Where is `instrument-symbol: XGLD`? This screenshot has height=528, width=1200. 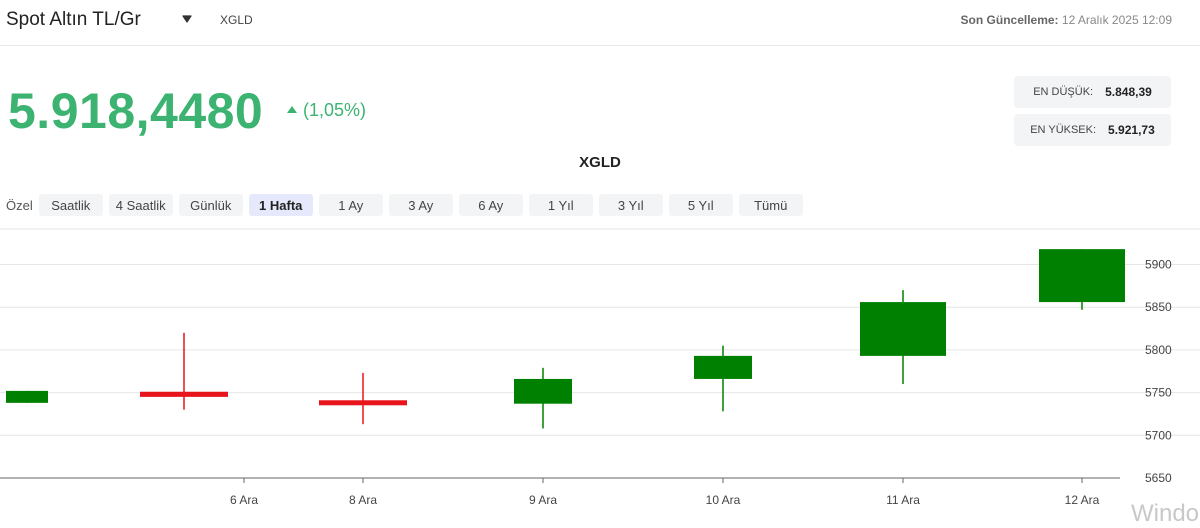
instrument-symbol: XGLD is located at coordinates (236, 20).